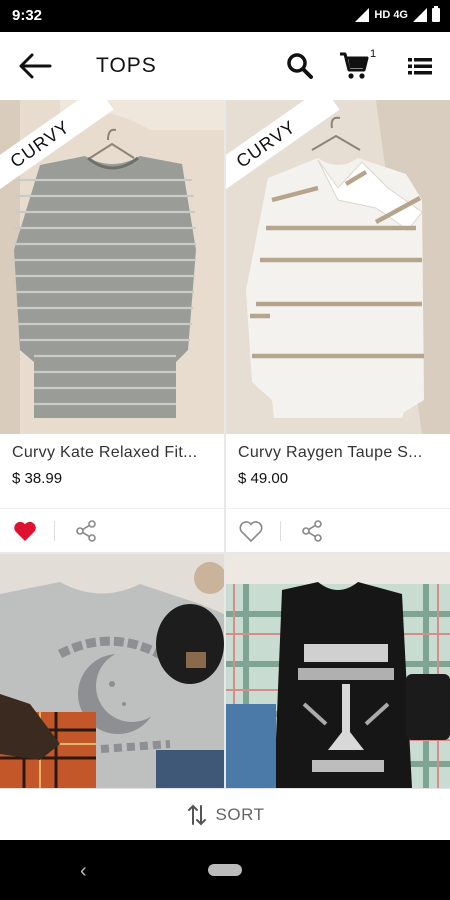 This screenshot has height=900, width=450. What do you see at coordinates (225, 66) in the screenshot?
I see `app-bar: TOPS 1` at bounding box center [225, 66].